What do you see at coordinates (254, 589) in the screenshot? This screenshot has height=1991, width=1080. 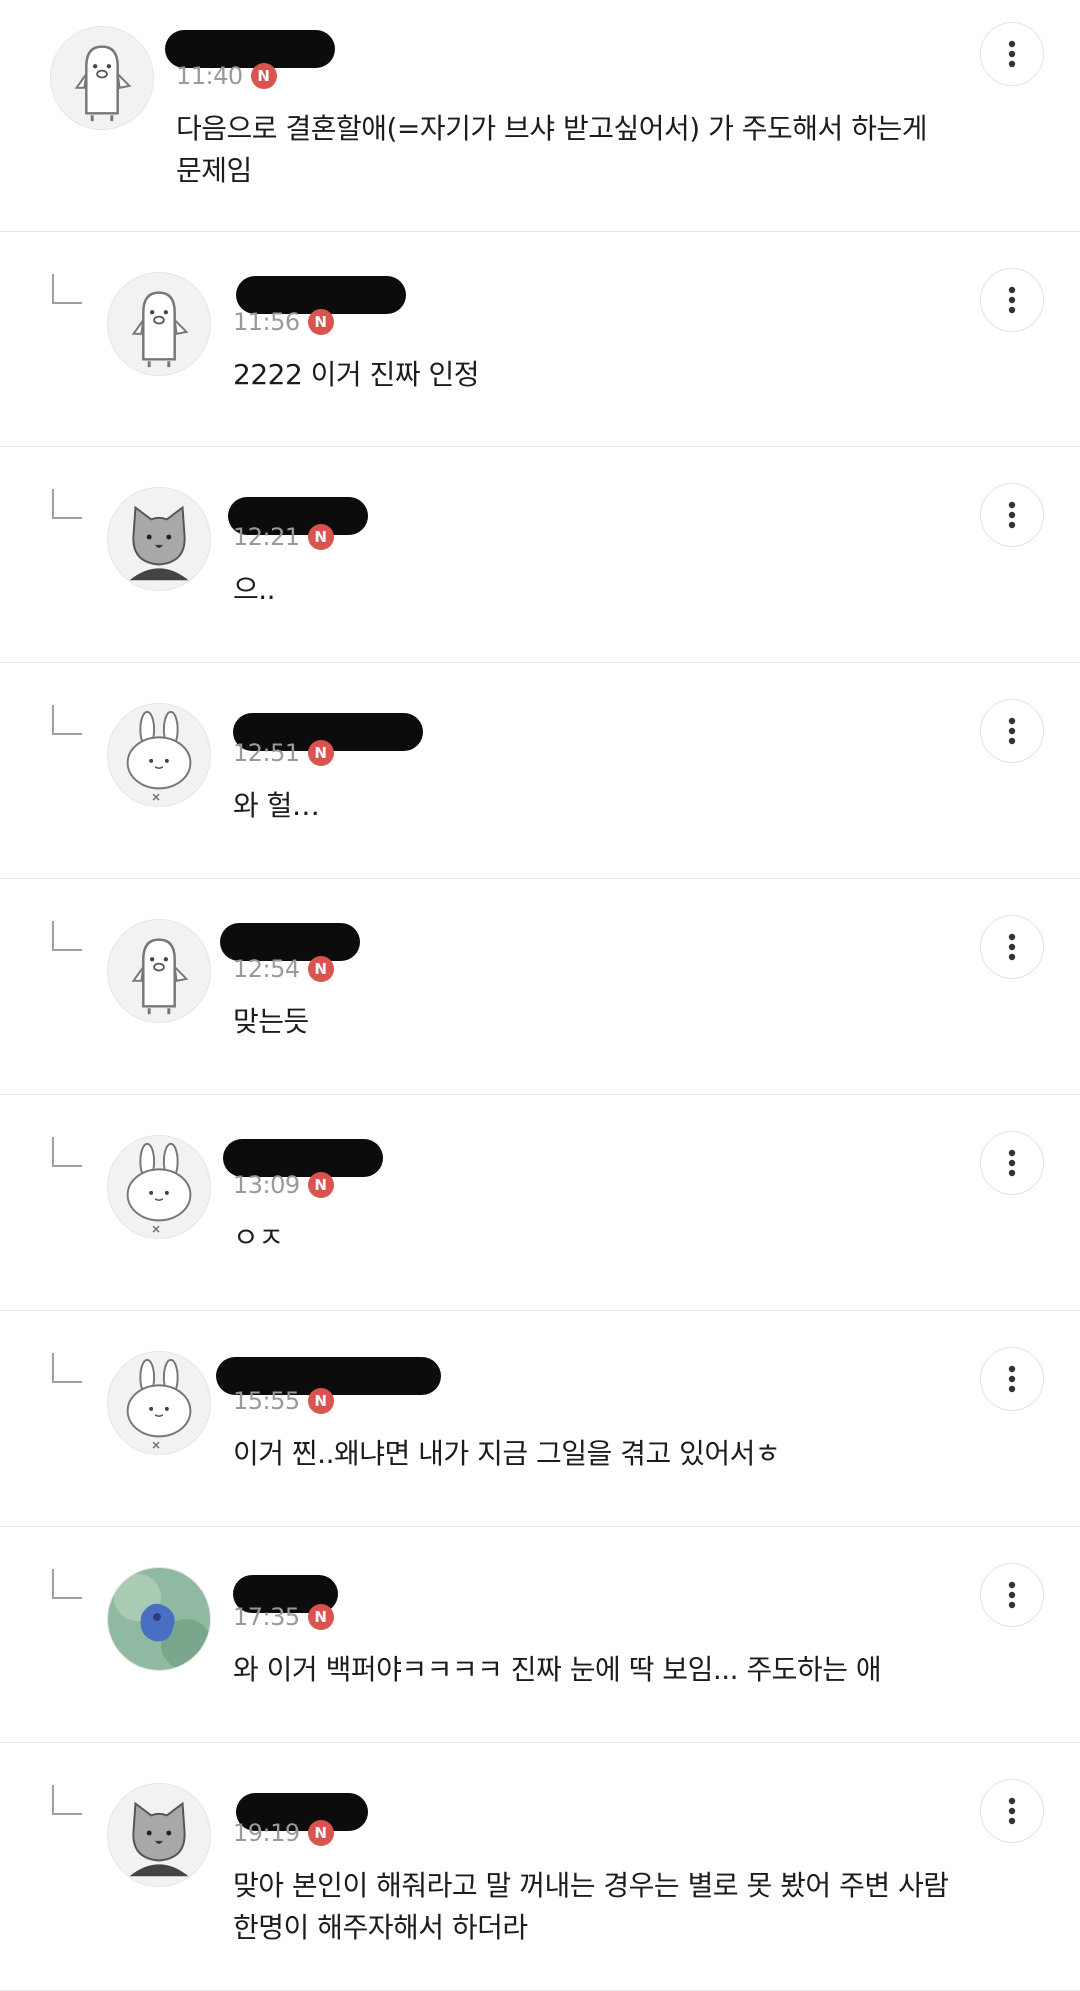 I see `comment-text: 으..` at bounding box center [254, 589].